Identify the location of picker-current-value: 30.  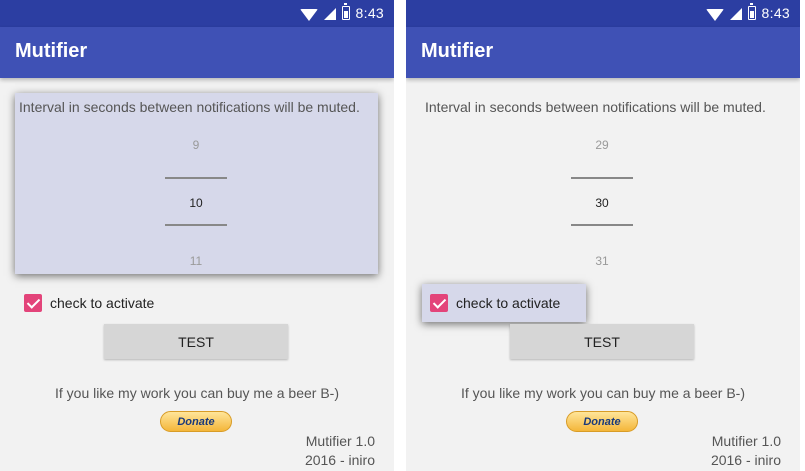
(602, 203).